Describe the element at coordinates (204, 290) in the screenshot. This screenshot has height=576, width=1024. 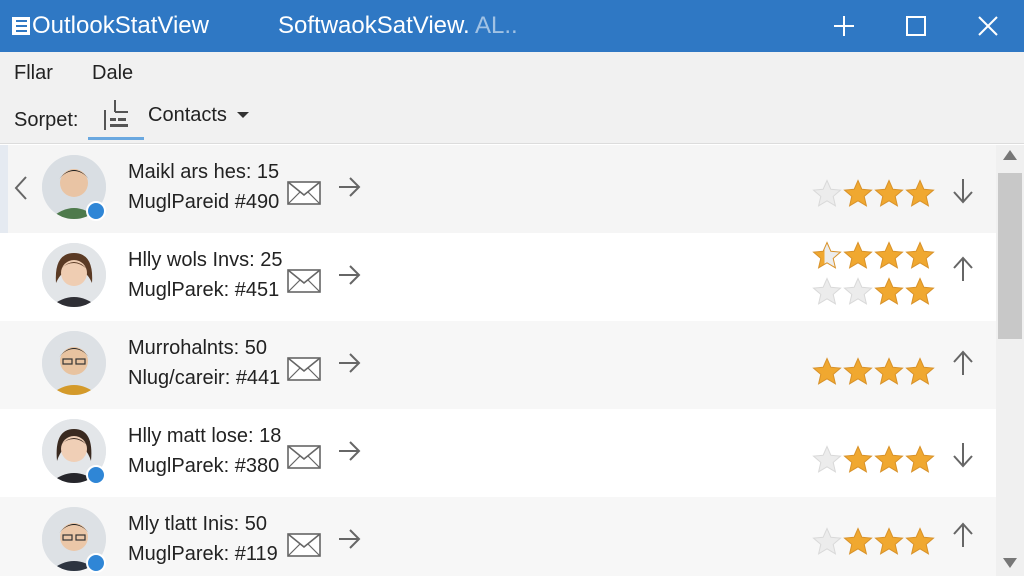
I see `contact-detail: MuglParek: #451` at that location.